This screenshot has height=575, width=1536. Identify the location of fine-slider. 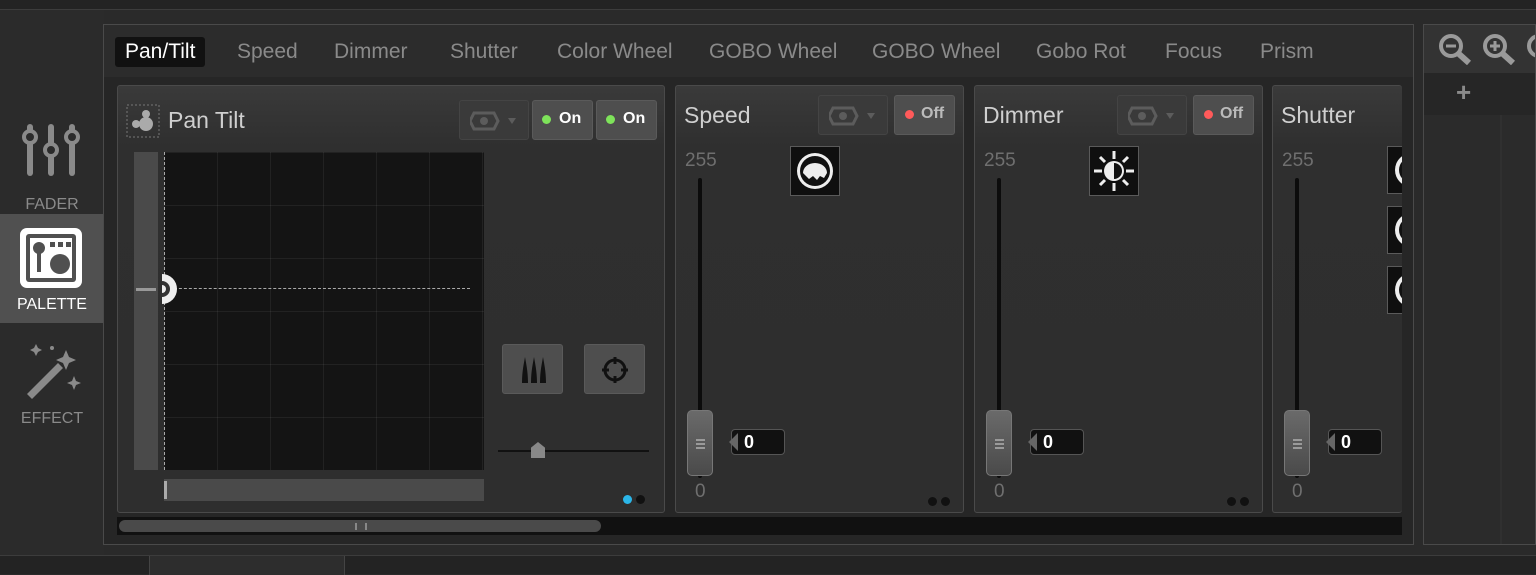
(573, 450).